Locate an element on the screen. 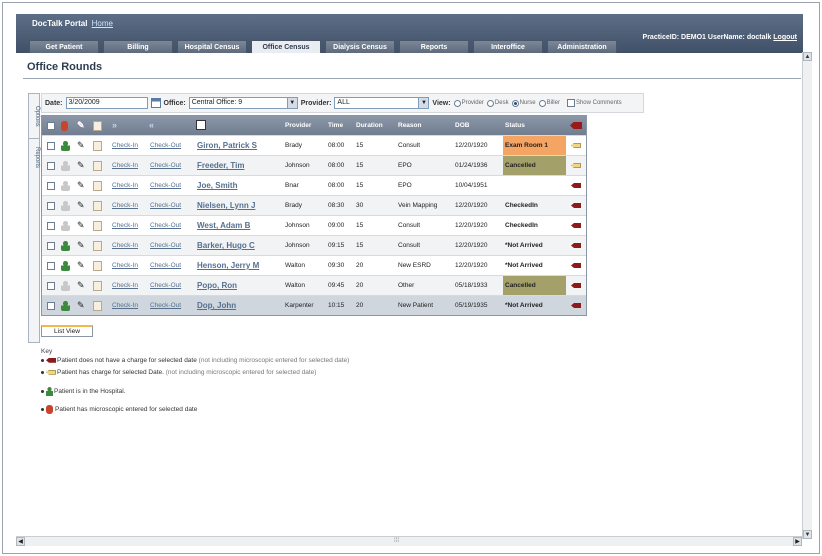  patient-name-link: Nielsen, Lynn J is located at coordinates (226, 206).